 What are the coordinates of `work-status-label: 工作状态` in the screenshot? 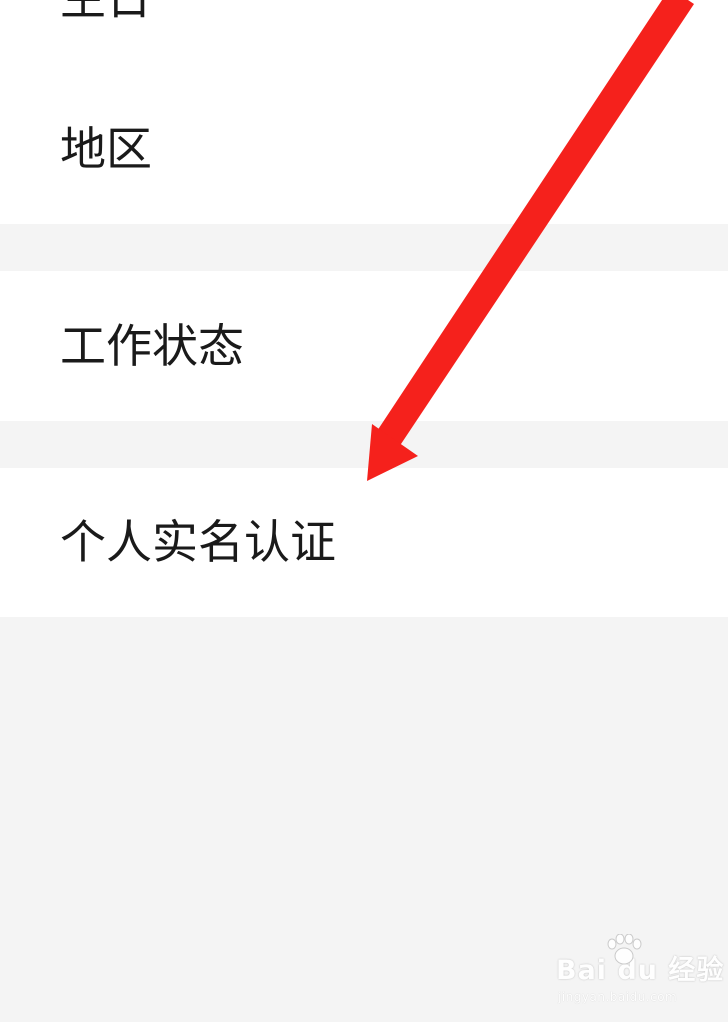 It's located at (152, 346).